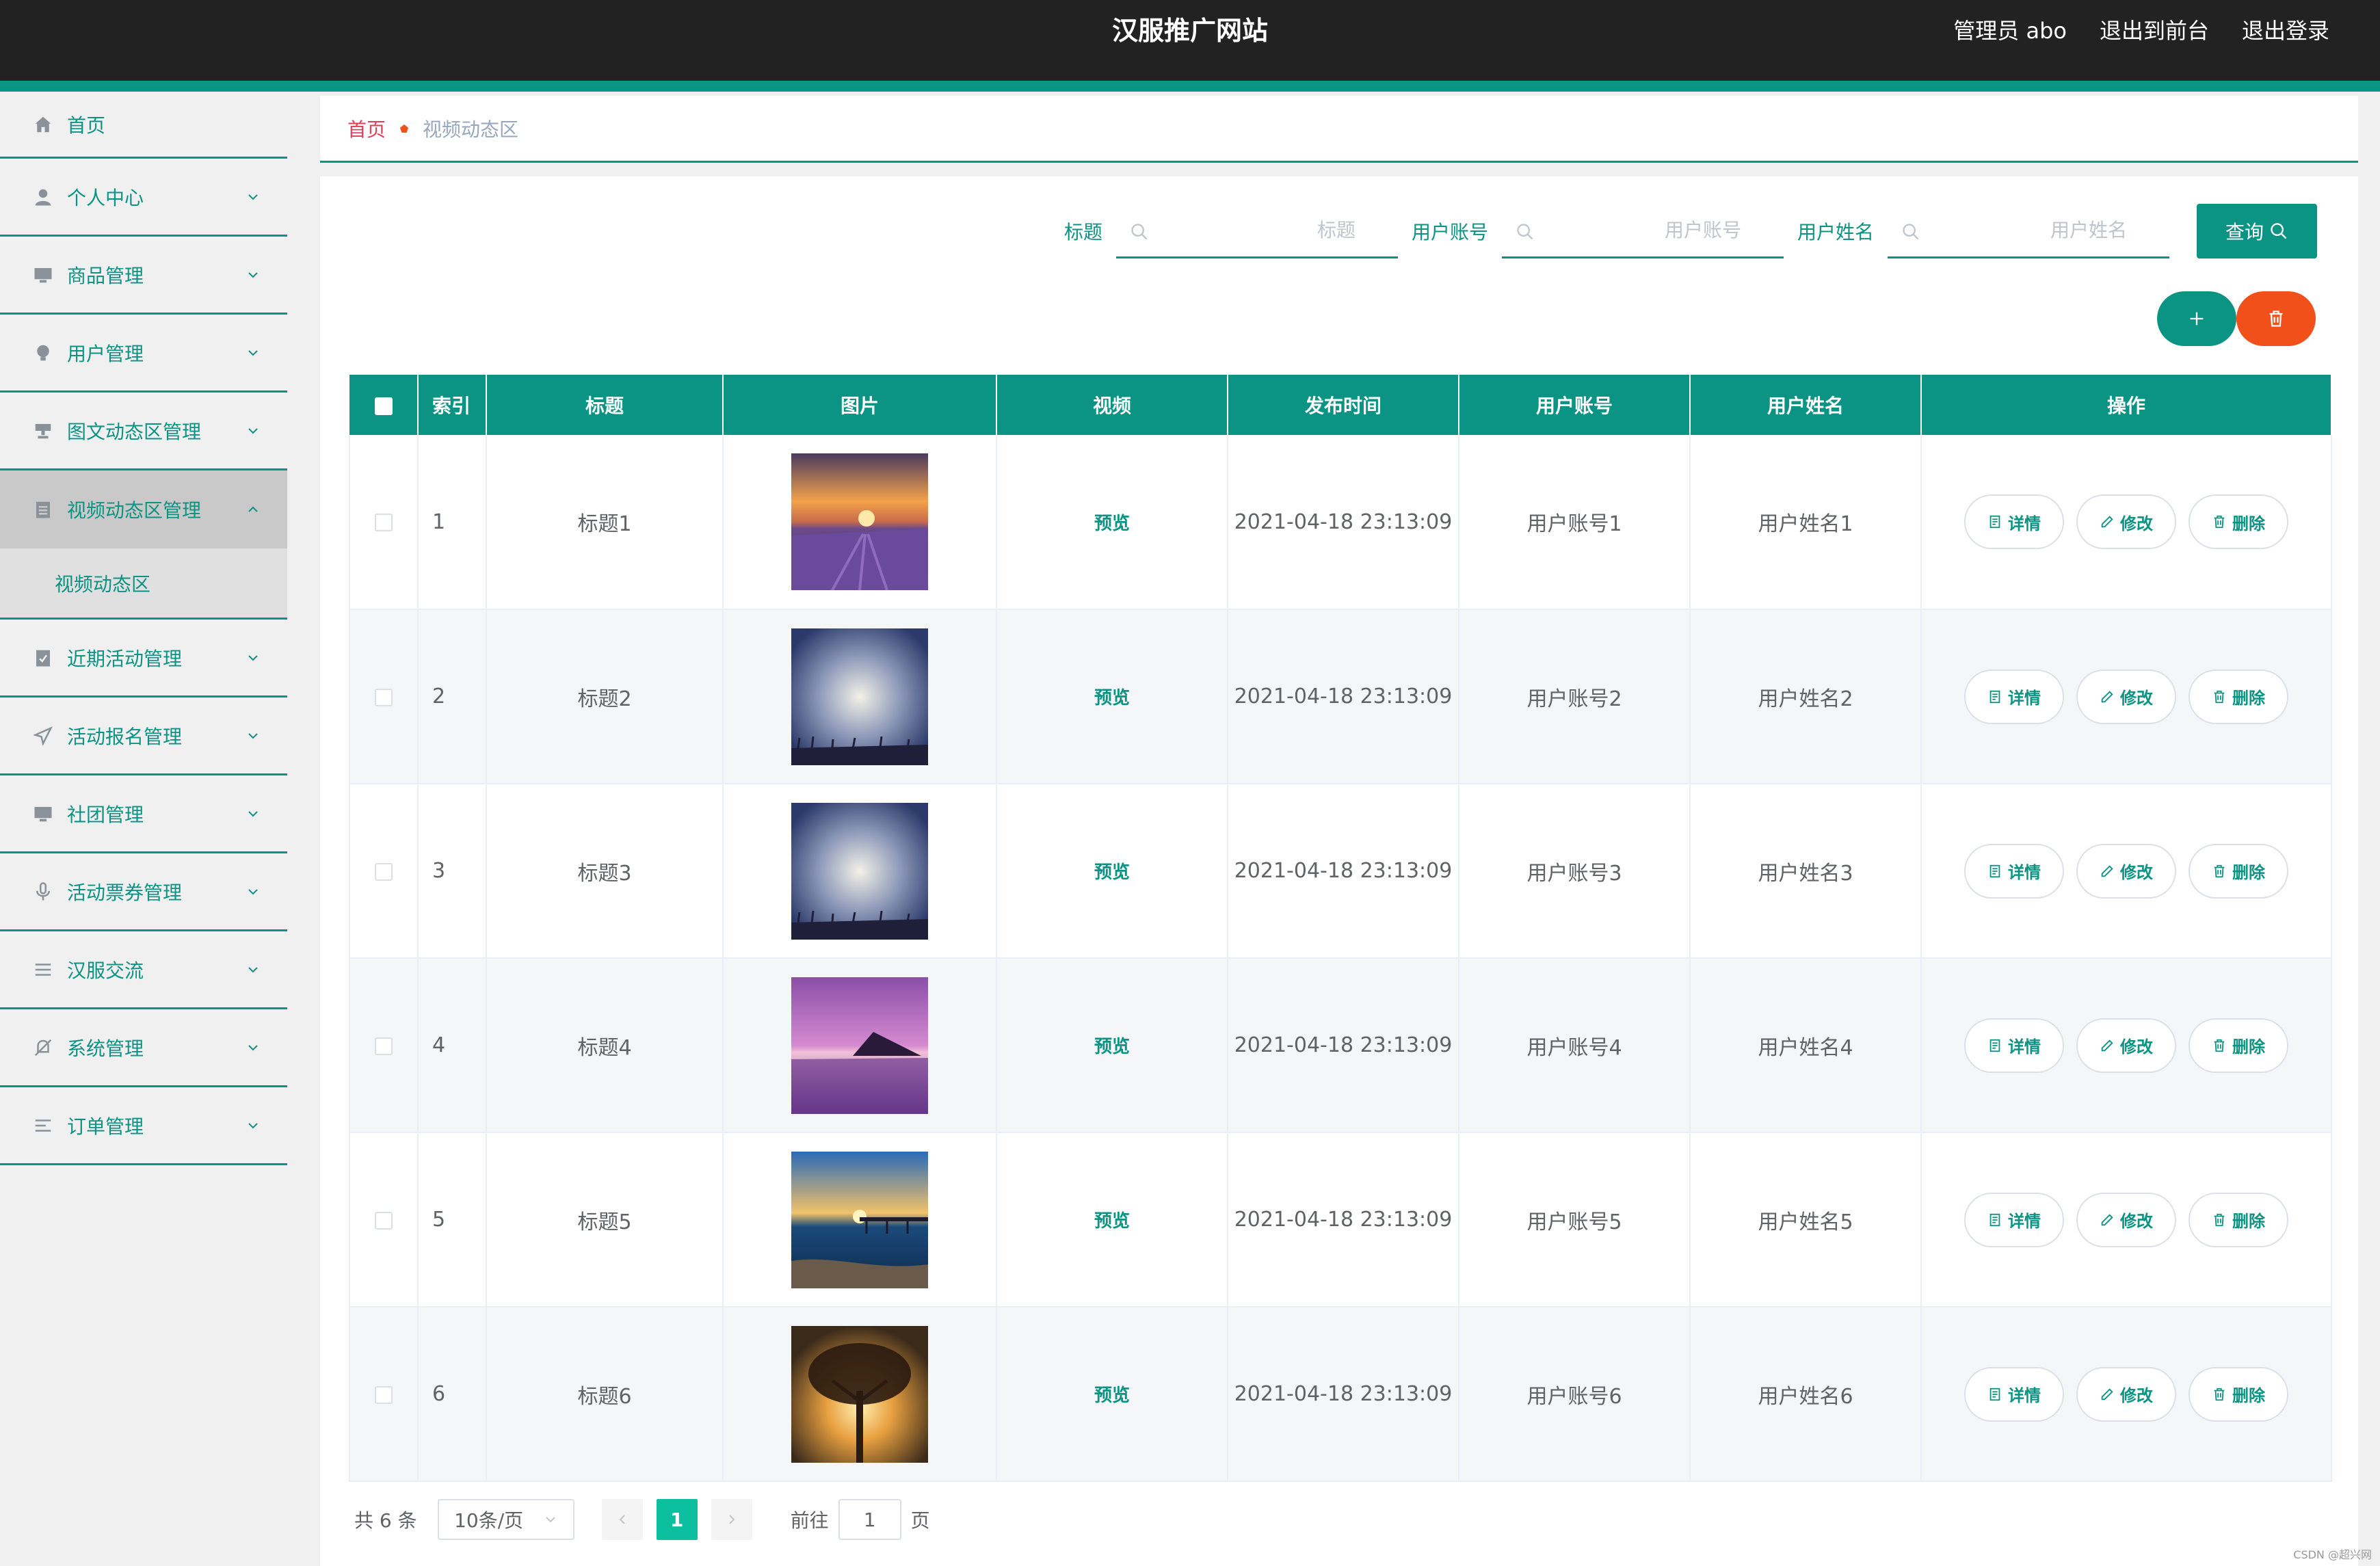 This screenshot has width=2380, height=1566. Describe the element at coordinates (2028, 230) in the screenshot. I see `name-search-input` at that location.